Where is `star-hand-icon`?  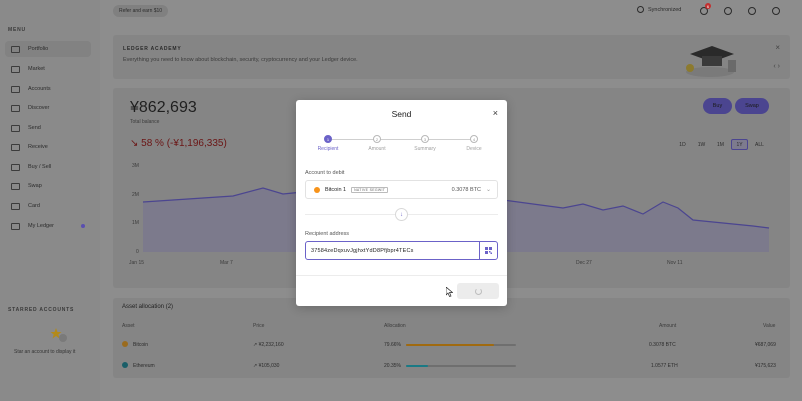 star-hand-icon is located at coordinates (58, 335).